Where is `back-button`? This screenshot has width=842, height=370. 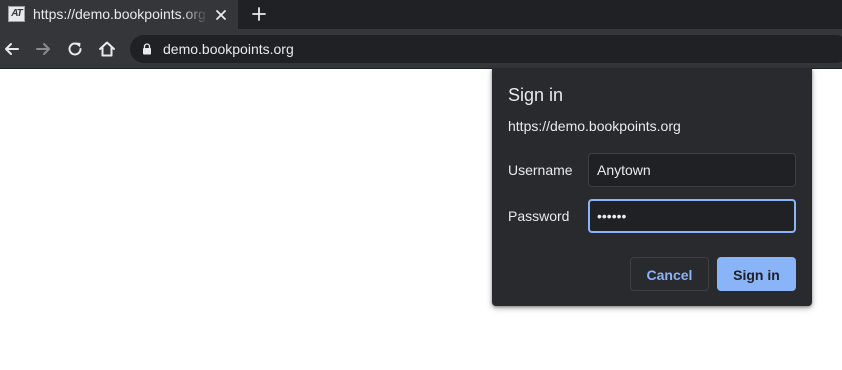
back-button is located at coordinates (12, 49).